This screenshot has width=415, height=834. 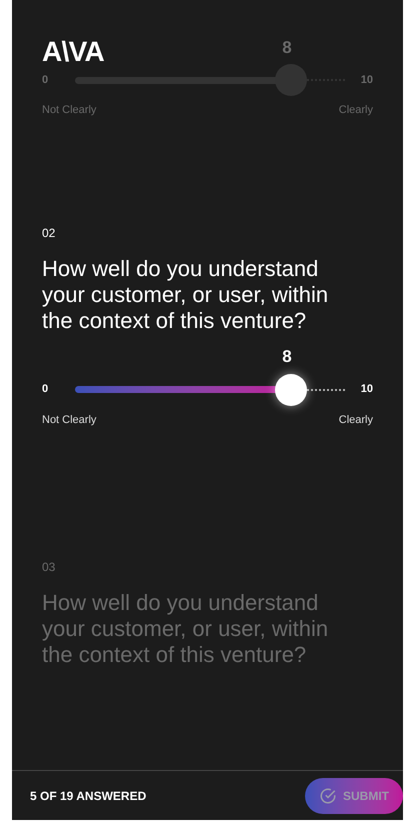 I want to click on check-circle-icon, so click(x=328, y=795).